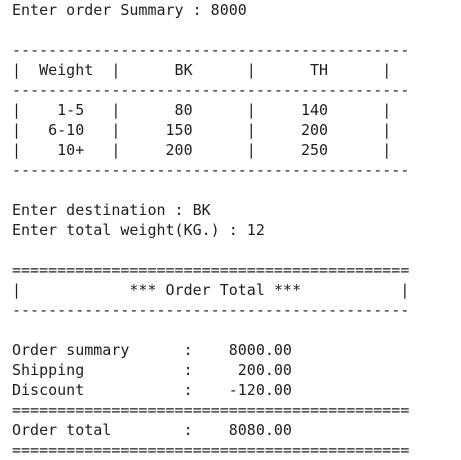  Describe the element at coordinates (152, 390) in the screenshot. I see `discount-line: Discount : -120.00` at that location.